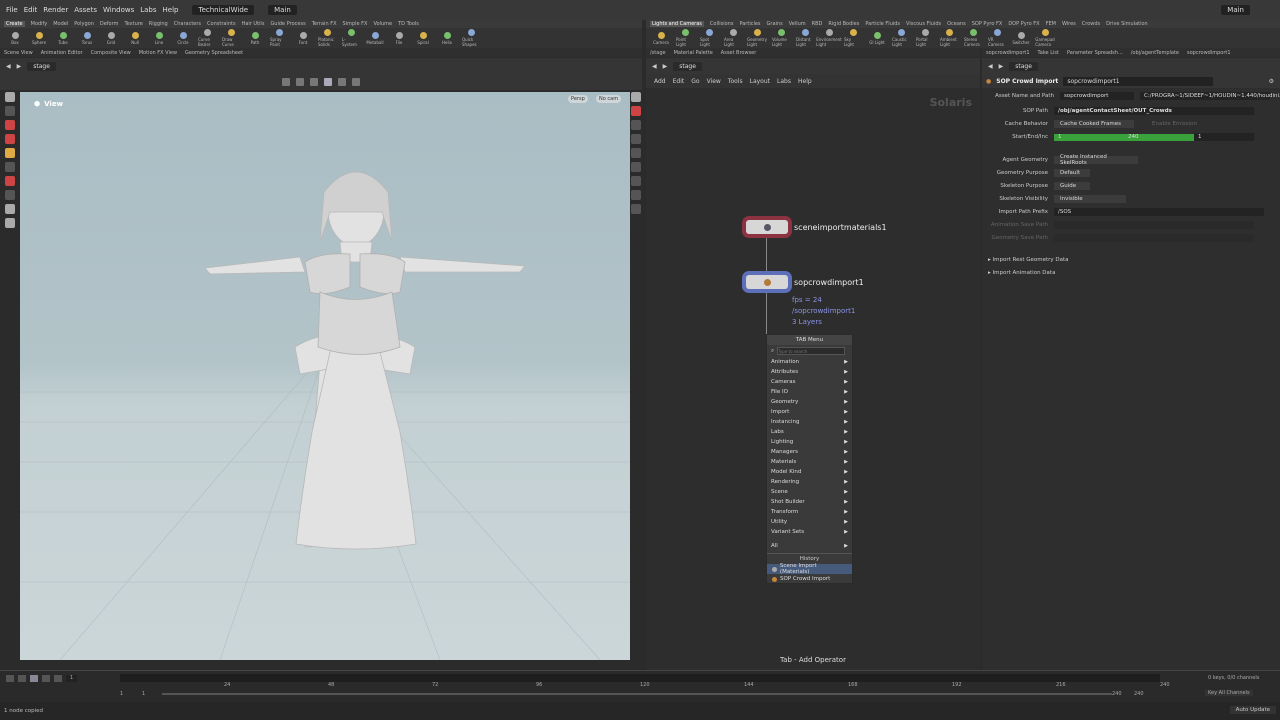  What do you see at coordinates (1072, 186) in the screenshot?
I see `skeleton-purpose-menu: Guide` at bounding box center [1072, 186].